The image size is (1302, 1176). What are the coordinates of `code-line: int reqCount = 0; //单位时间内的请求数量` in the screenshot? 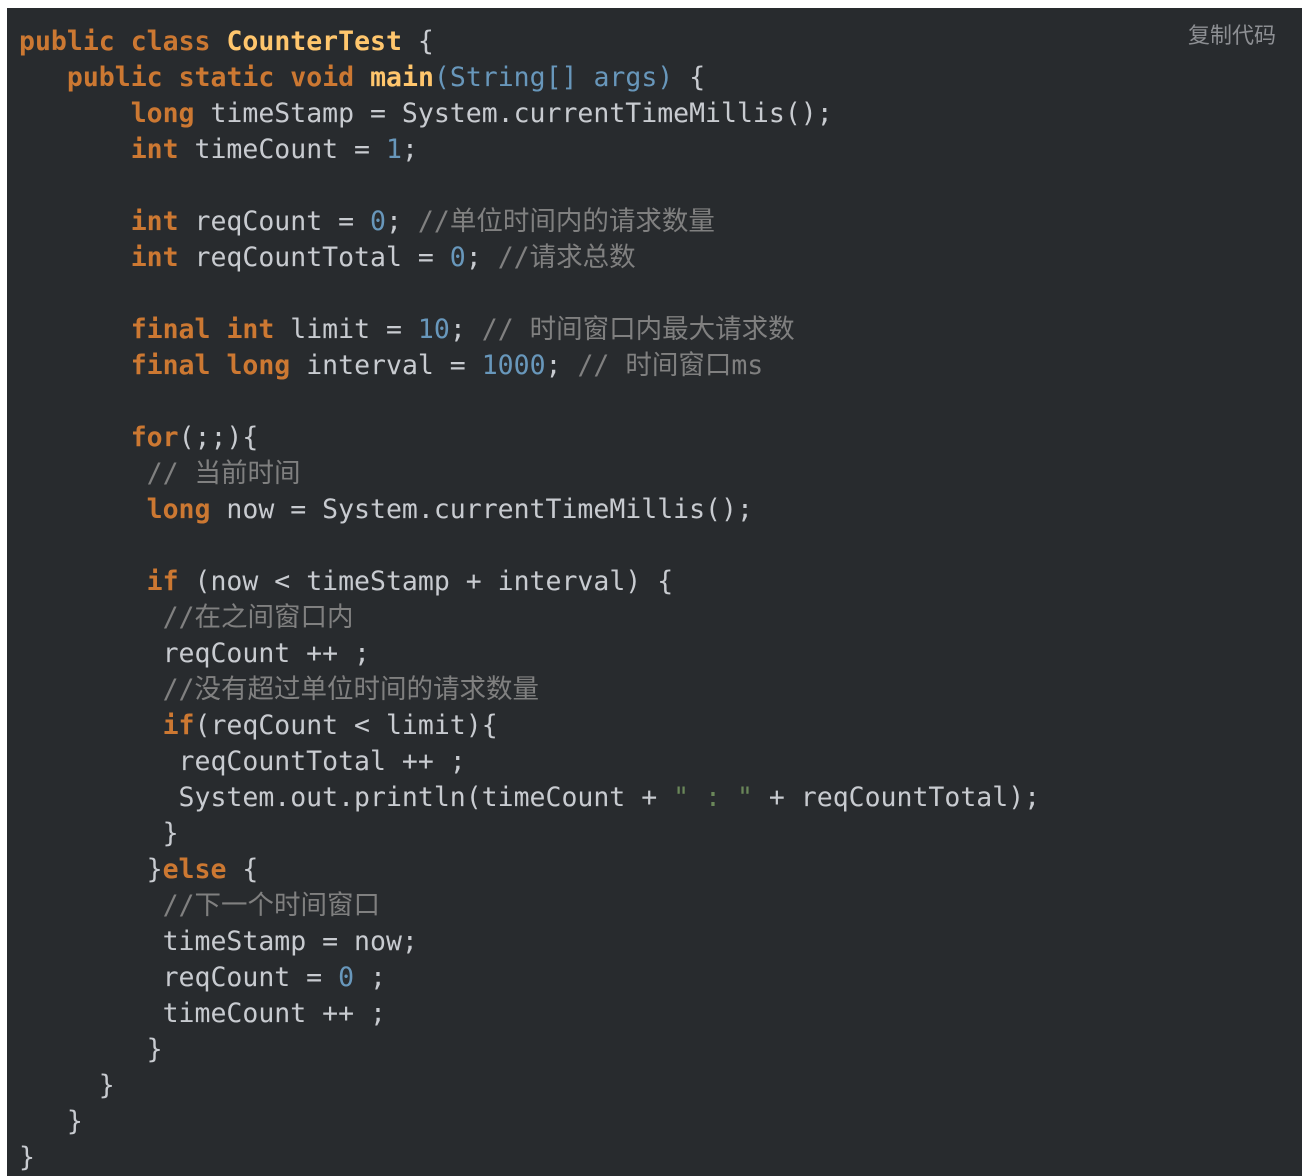 It's located at (529, 222).